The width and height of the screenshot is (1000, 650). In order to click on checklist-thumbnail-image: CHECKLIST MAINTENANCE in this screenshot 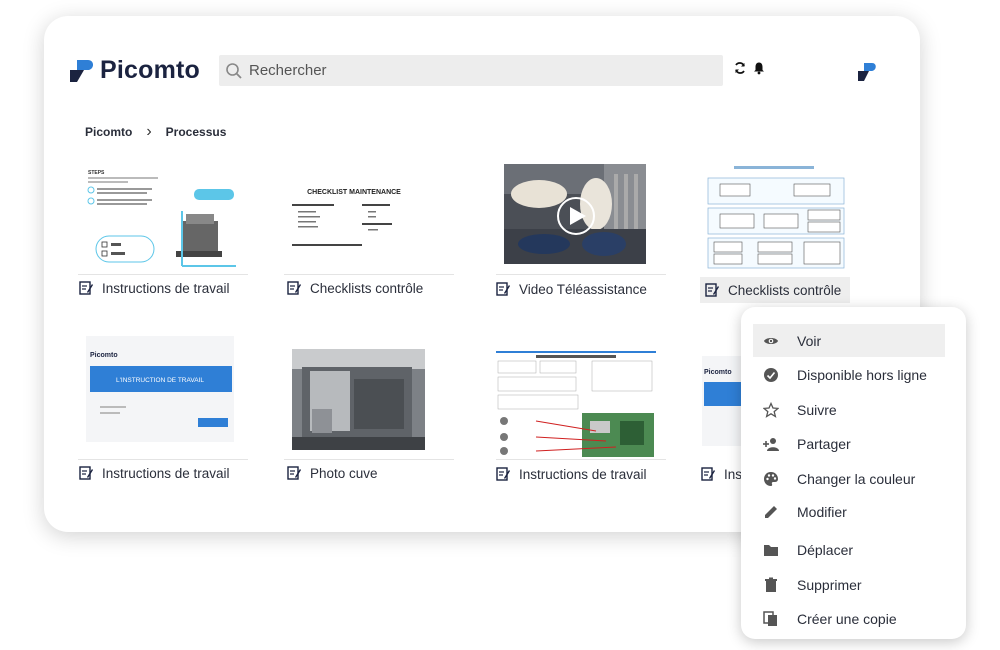, I will do `click(367, 218)`.